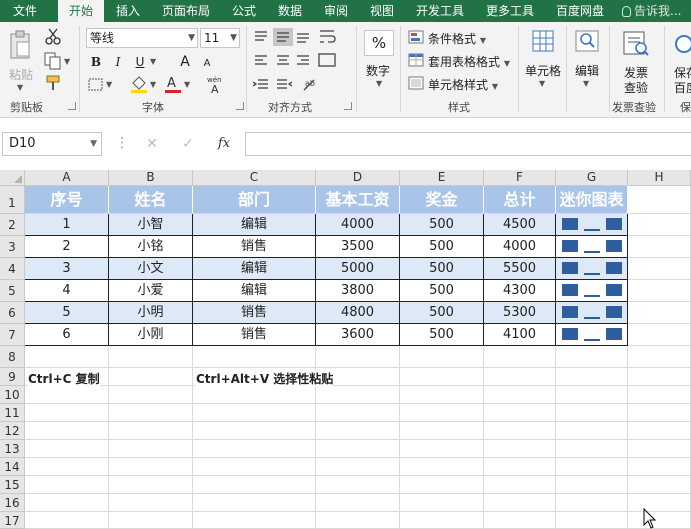 The width and height of the screenshot is (691, 529). I want to click on tab-formulas: 公式, so click(244, 11).